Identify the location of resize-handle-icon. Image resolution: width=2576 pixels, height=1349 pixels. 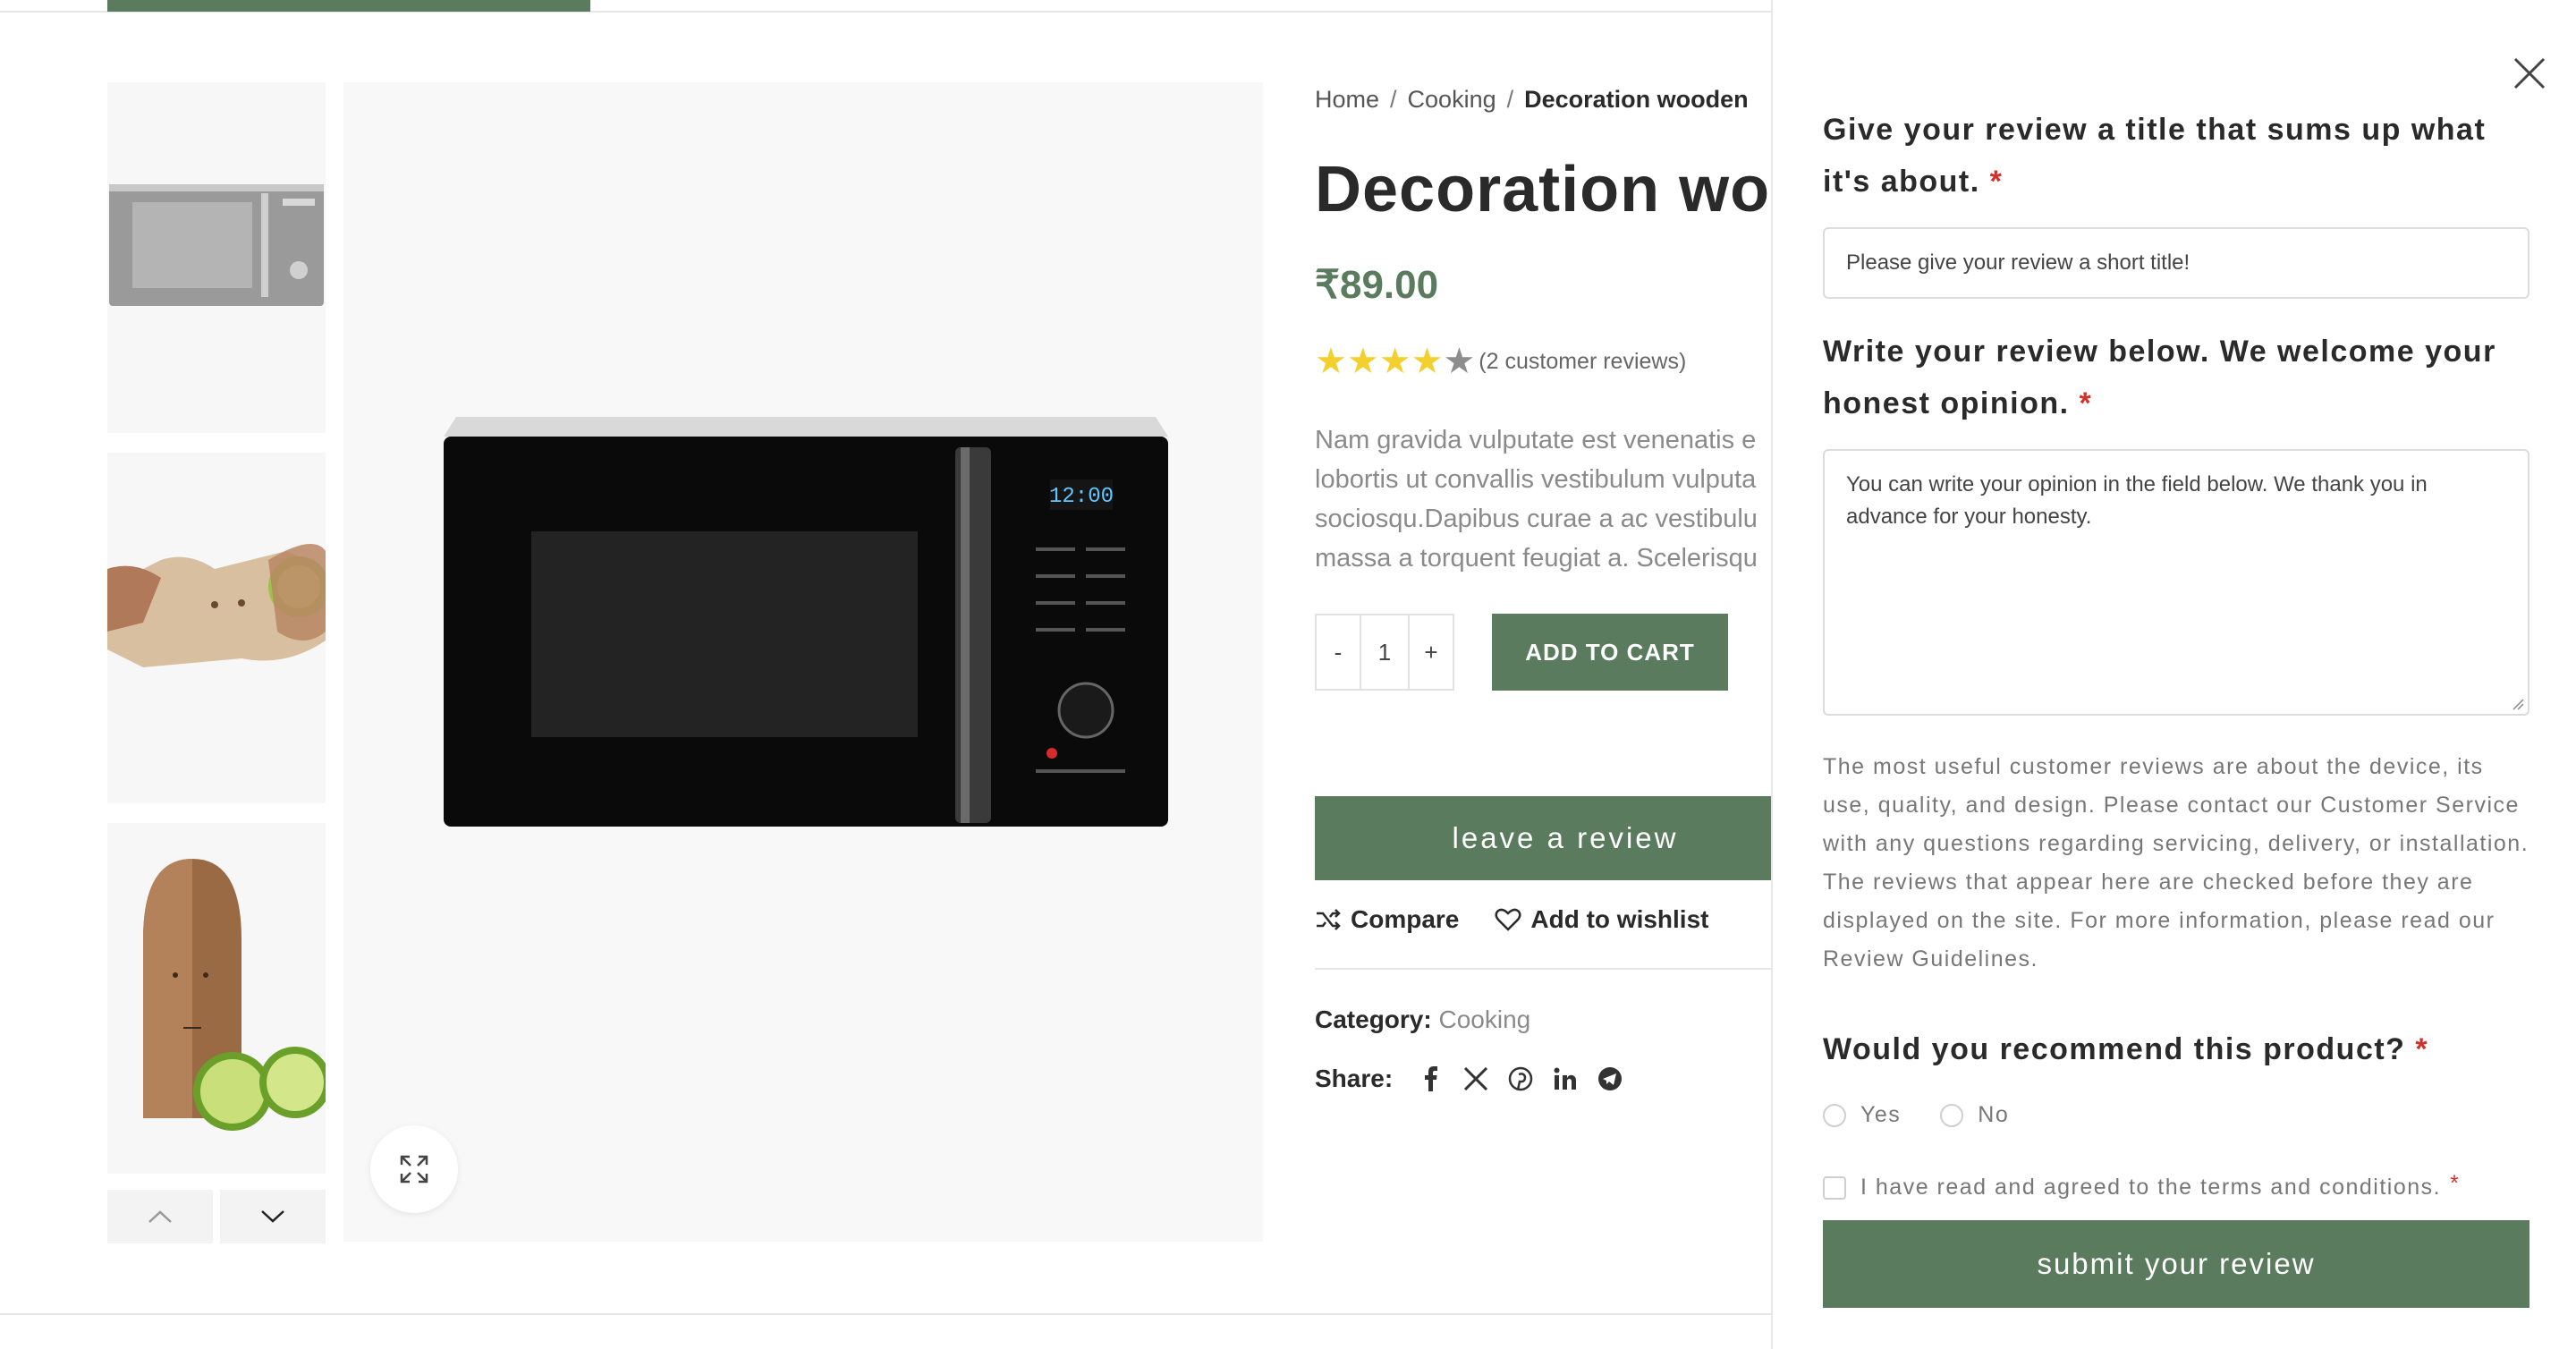
(2518, 704).